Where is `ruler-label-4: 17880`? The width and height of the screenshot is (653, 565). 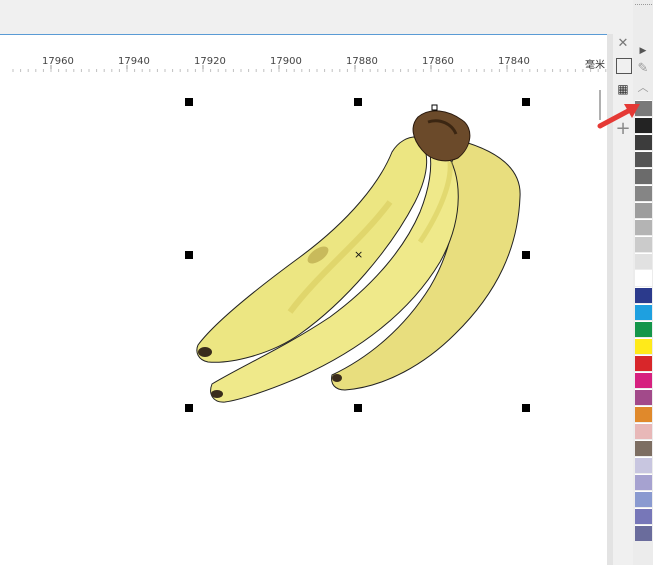
ruler-label-4: 17880 is located at coordinates (362, 61).